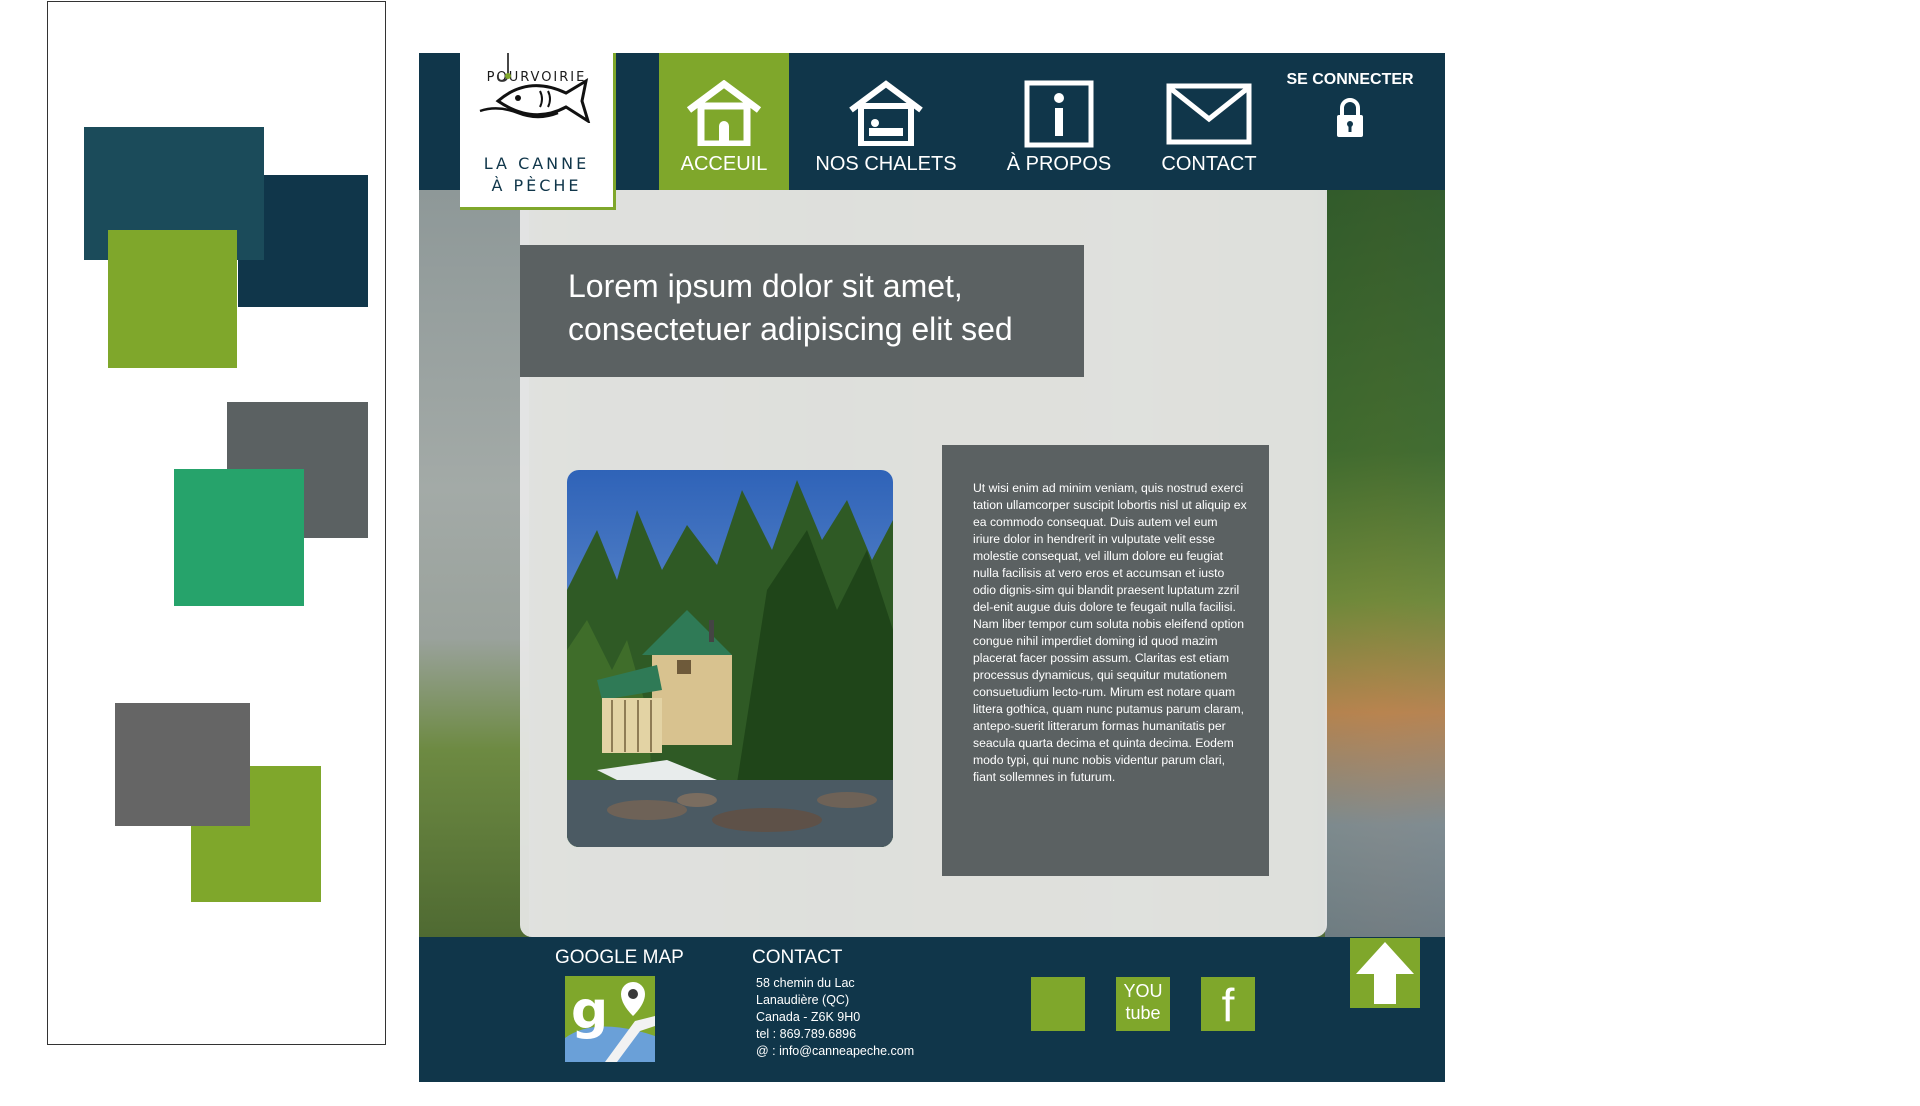  What do you see at coordinates (536, 163) in the screenshot?
I see `logo-line-la-canne: LA CANNE` at bounding box center [536, 163].